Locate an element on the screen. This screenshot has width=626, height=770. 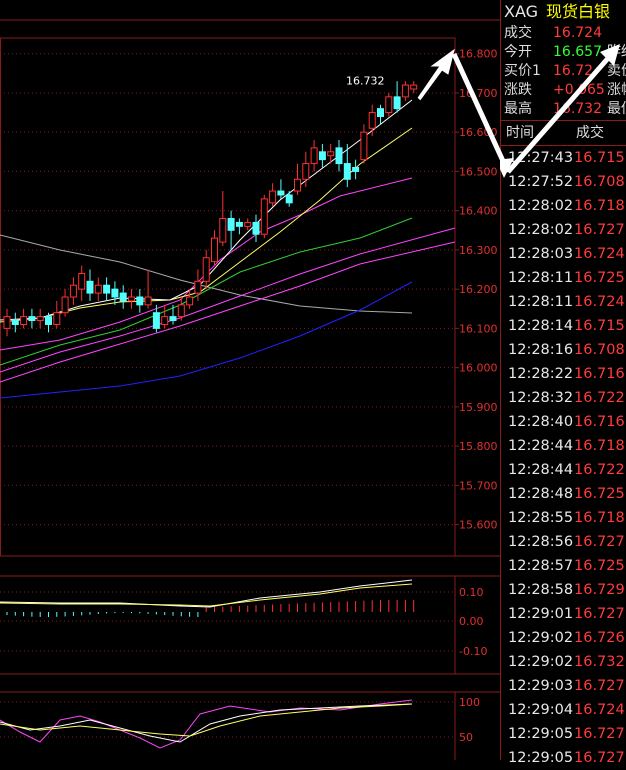
tick-price: 16.725 is located at coordinates (599, 566).